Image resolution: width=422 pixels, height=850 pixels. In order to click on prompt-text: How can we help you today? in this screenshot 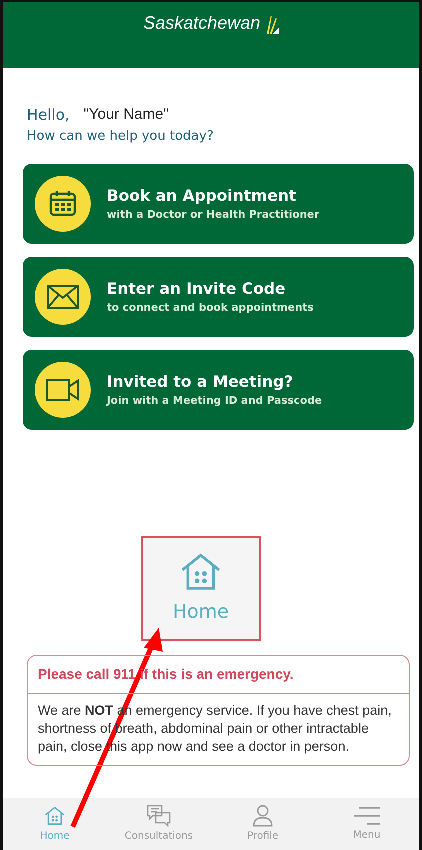, I will do `click(121, 137)`.